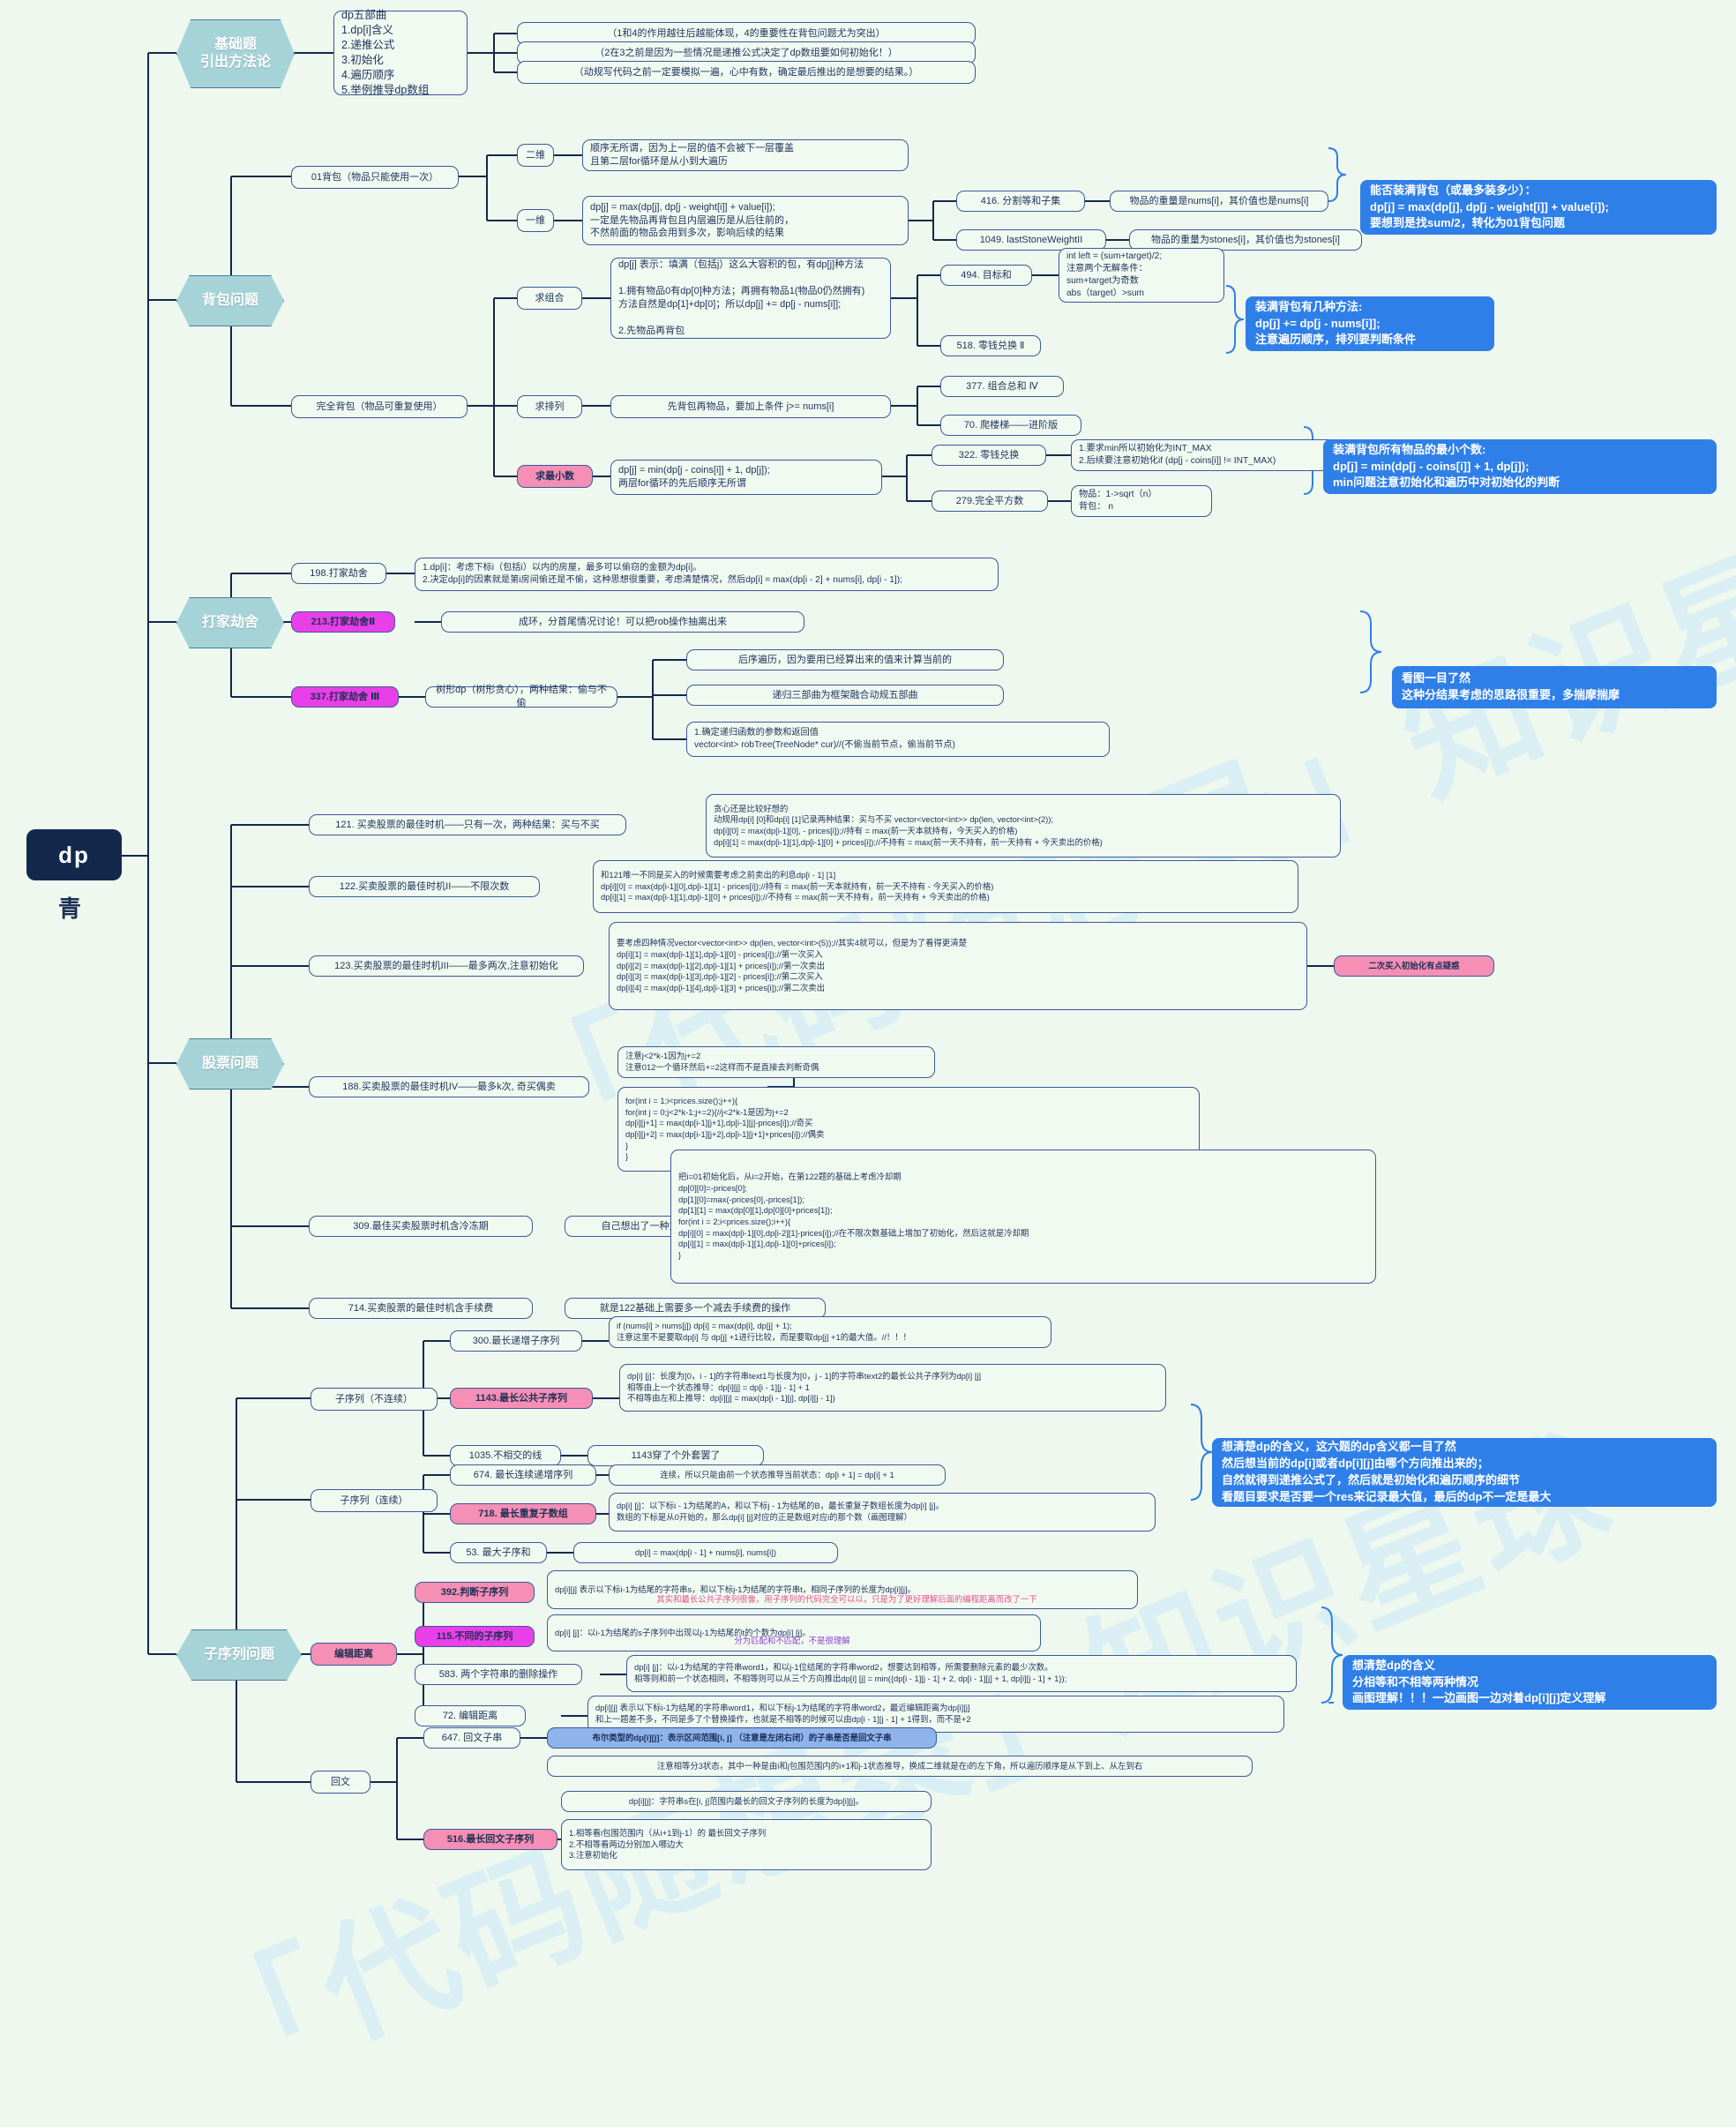 The height and width of the screenshot is (2127, 1736). Describe the element at coordinates (535, 220) in the screenshot. I see `node-dim-1d: 一维` at that location.